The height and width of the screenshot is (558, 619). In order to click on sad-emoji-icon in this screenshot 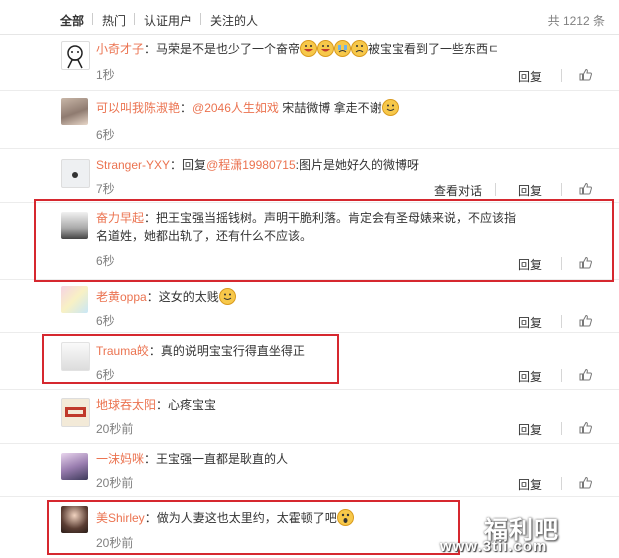, I will do `click(360, 48)`.